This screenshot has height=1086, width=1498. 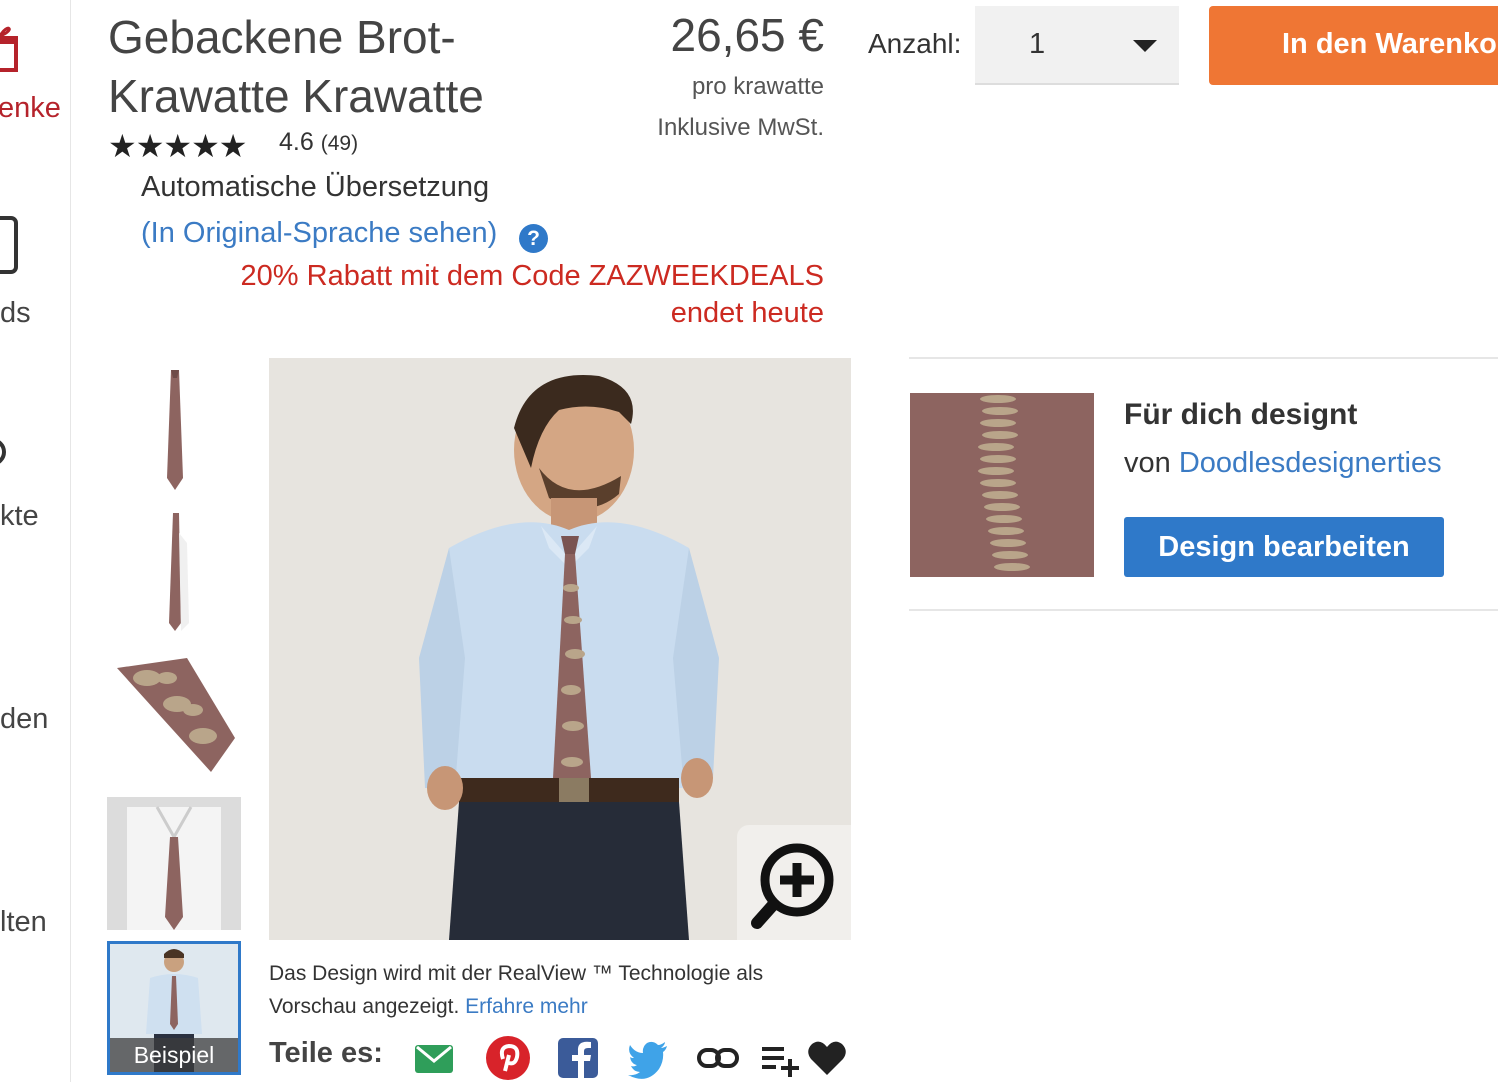 What do you see at coordinates (174, 715) in the screenshot?
I see `thumbnail-tie-closeup` at bounding box center [174, 715].